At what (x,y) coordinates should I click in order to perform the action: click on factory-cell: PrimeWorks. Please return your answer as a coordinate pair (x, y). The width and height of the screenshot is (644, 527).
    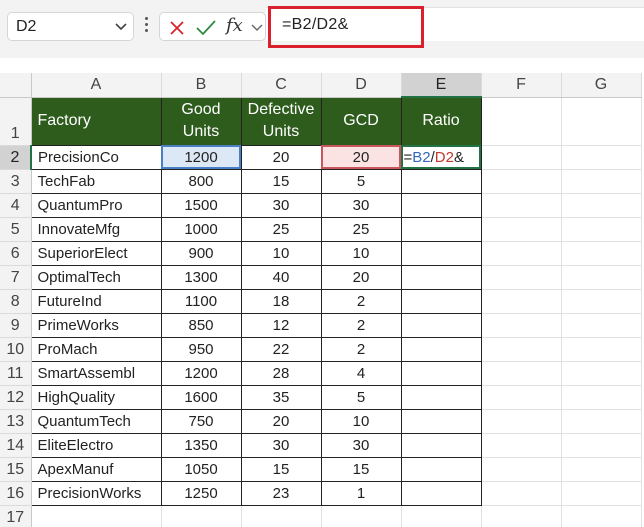
    Looking at the image, I should click on (96, 325).